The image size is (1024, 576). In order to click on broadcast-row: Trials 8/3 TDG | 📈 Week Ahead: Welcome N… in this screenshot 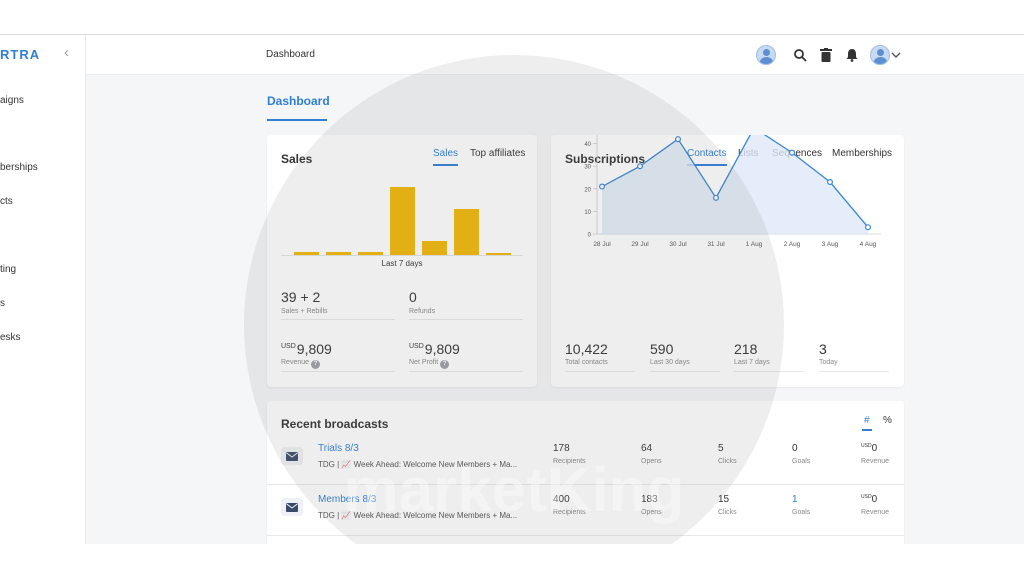, I will do `click(585, 461)`.